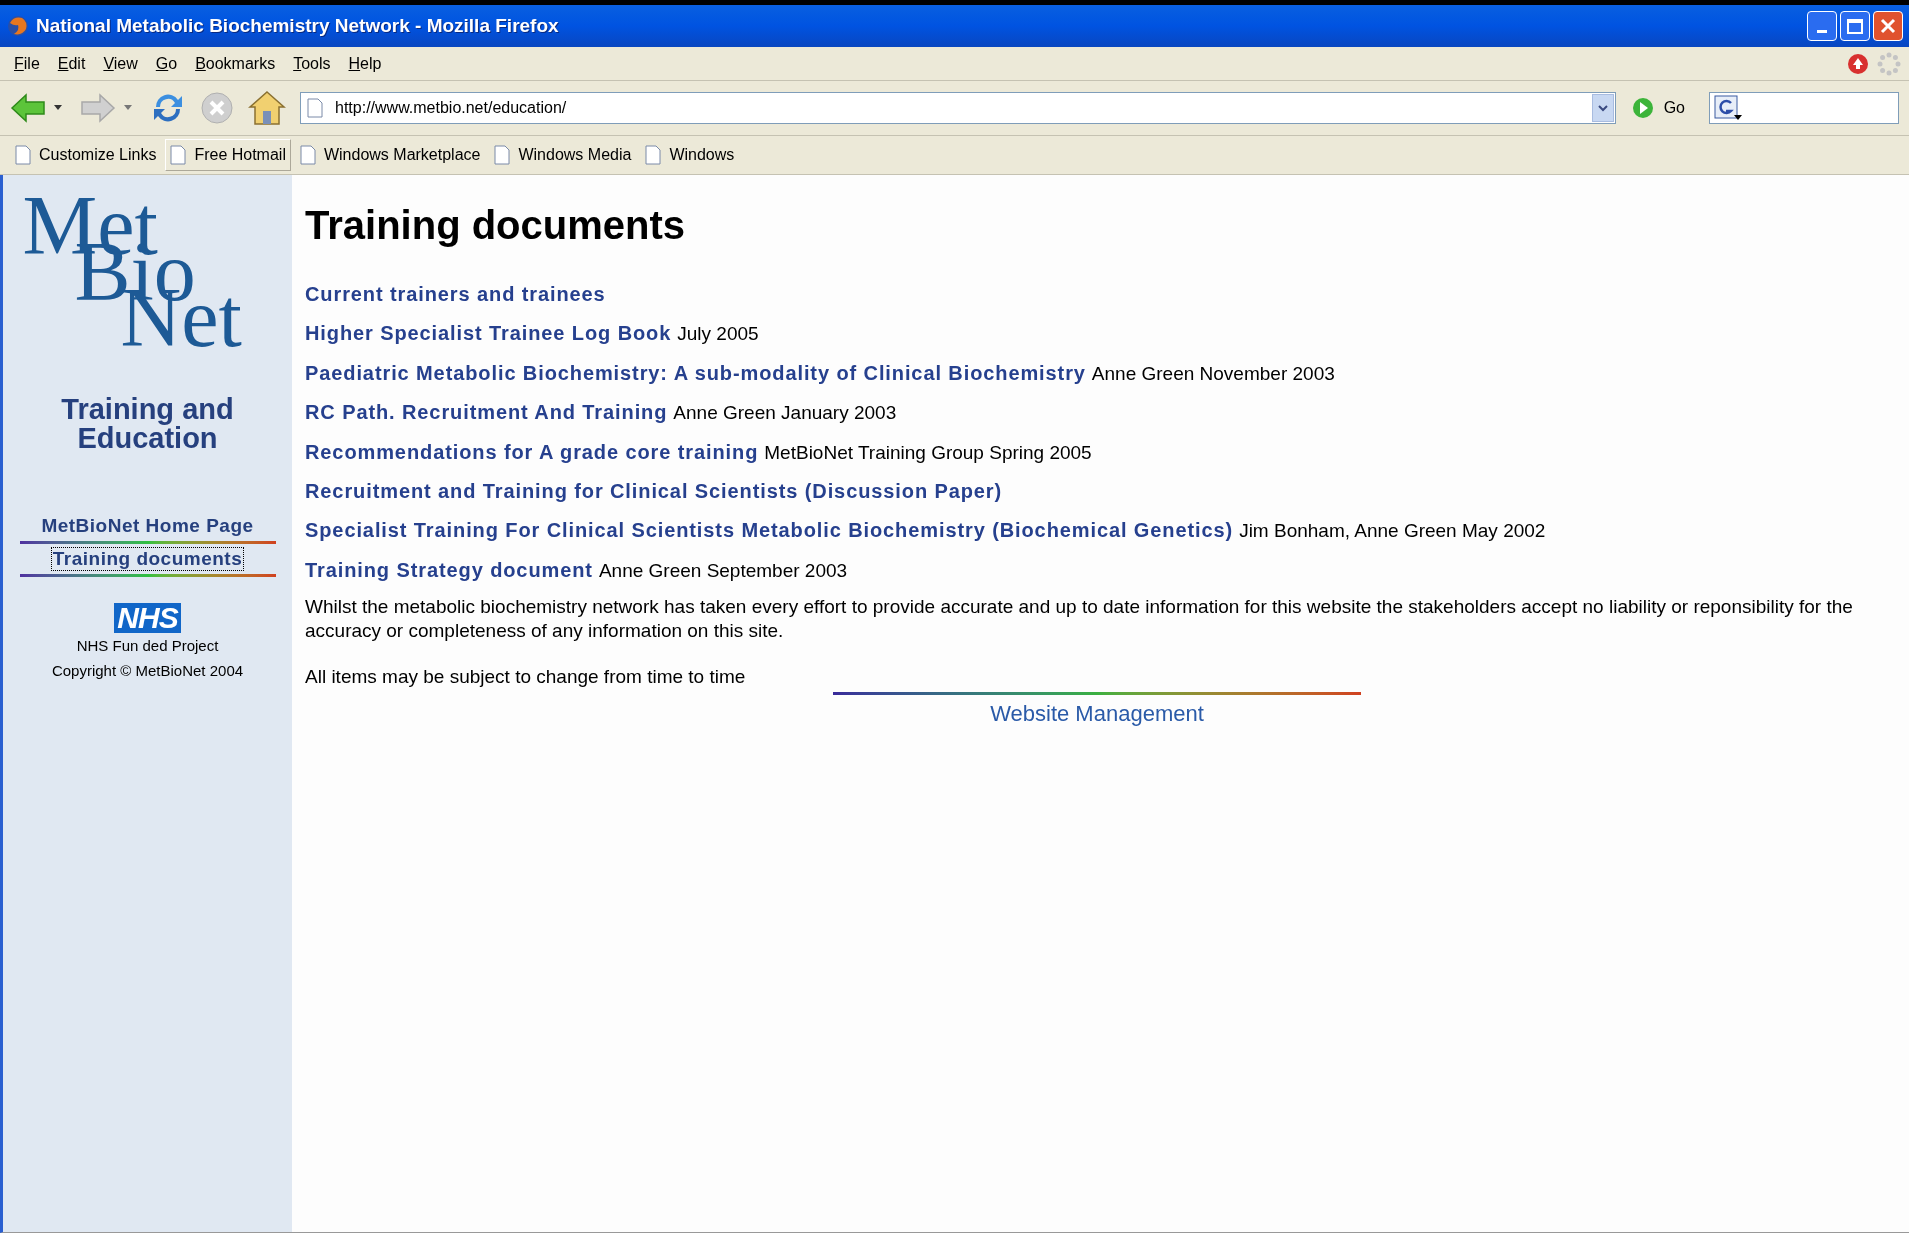  Describe the element at coordinates (147, 526) in the screenshot. I see `nav-link: MetBioNet Home Page` at that location.